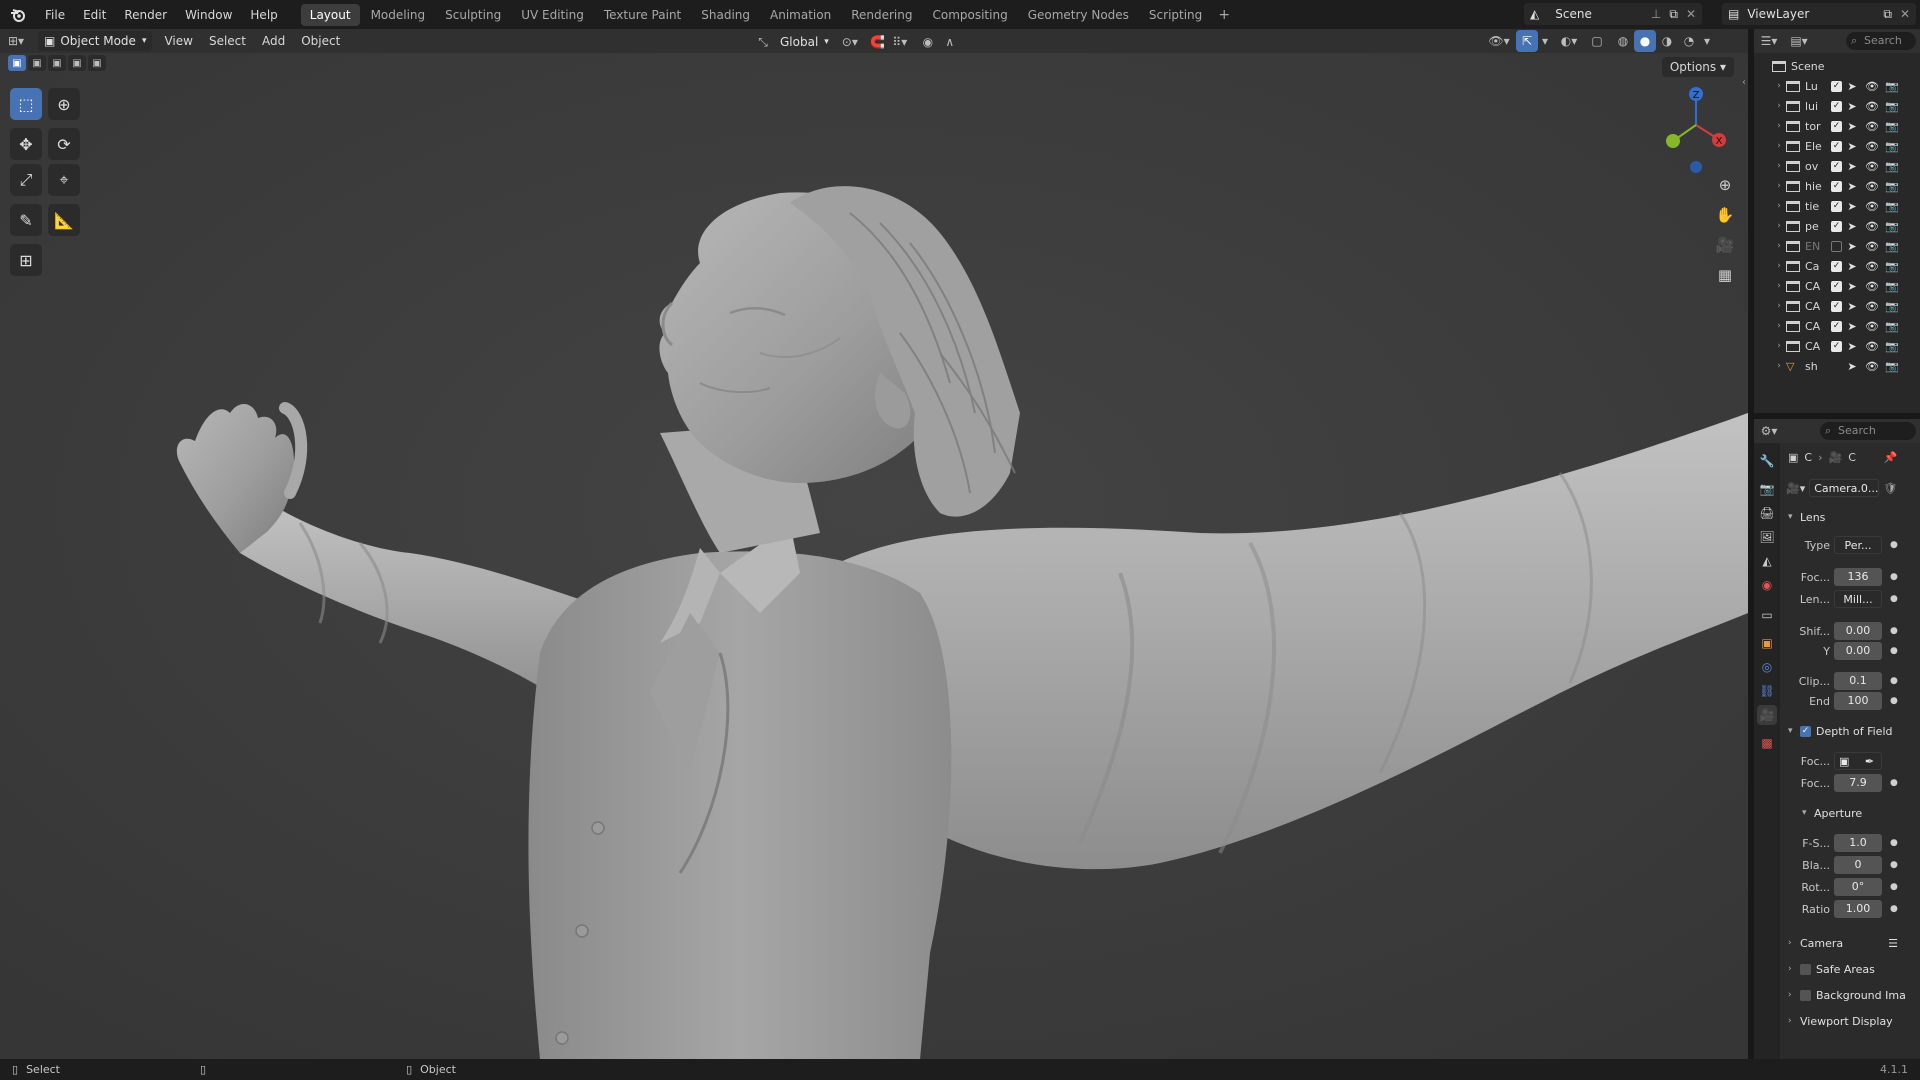 The height and width of the screenshot is (1080, 1920). I want to click on select-new-icon: ▣, so click(17, 63).